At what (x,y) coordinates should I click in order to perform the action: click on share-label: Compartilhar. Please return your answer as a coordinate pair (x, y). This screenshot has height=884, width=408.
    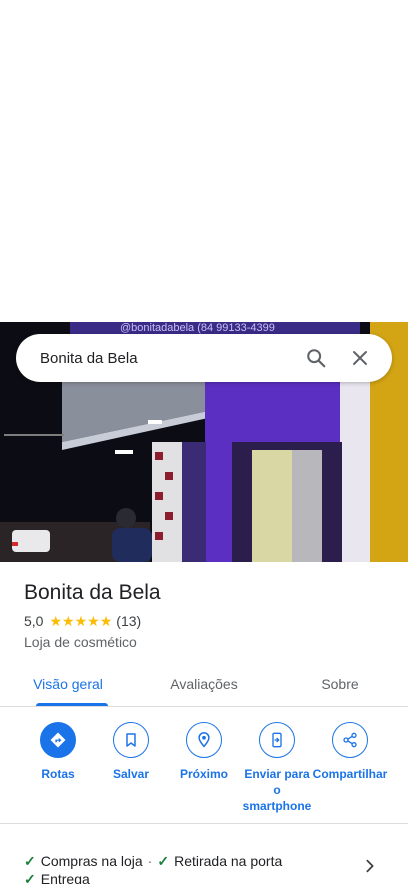
    Looking at the image, I should click on (350, 774).